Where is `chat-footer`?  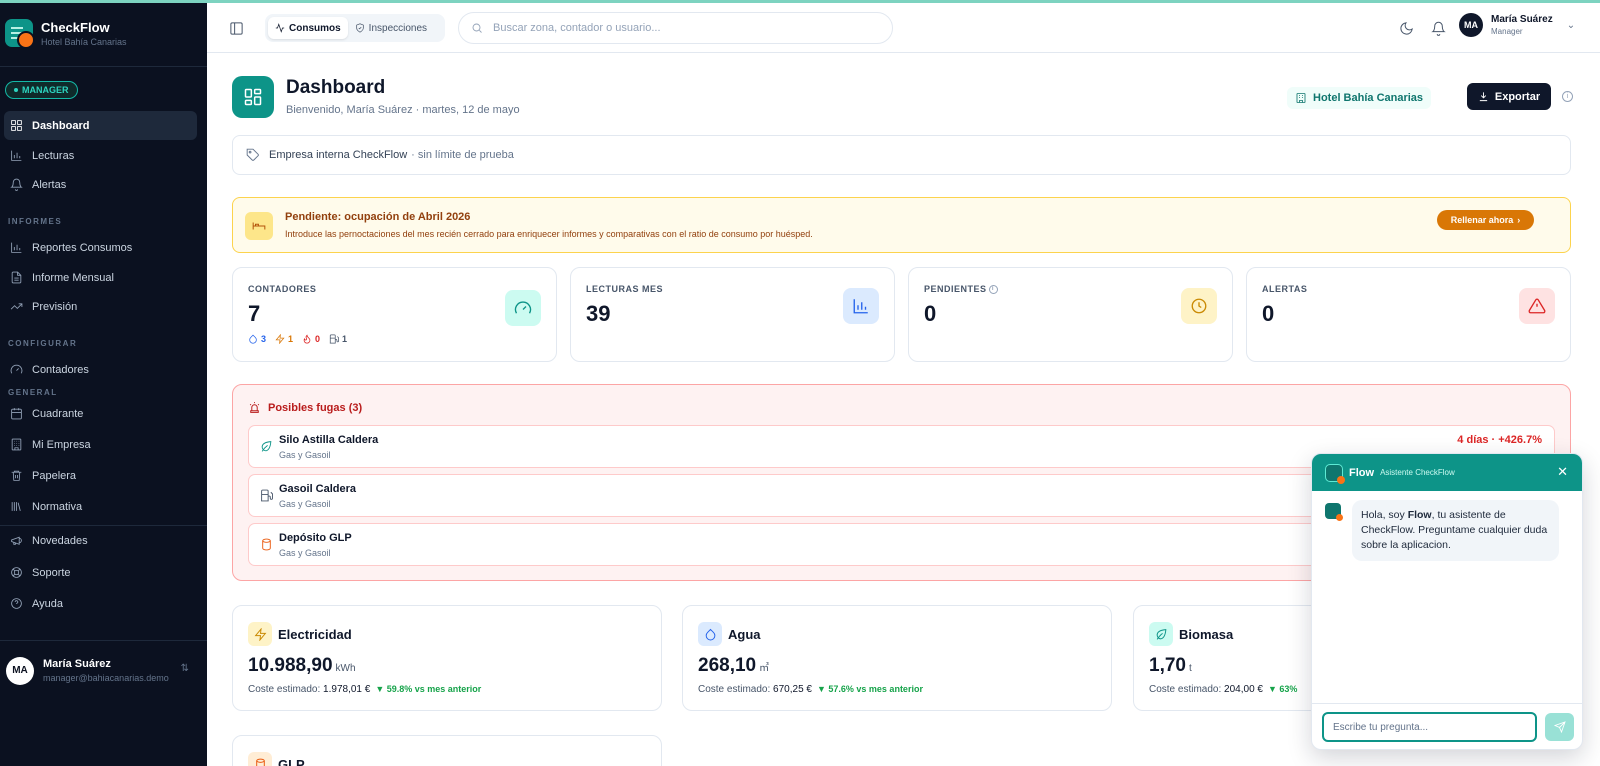
chat-footer is located at coordinates (1447, 726).